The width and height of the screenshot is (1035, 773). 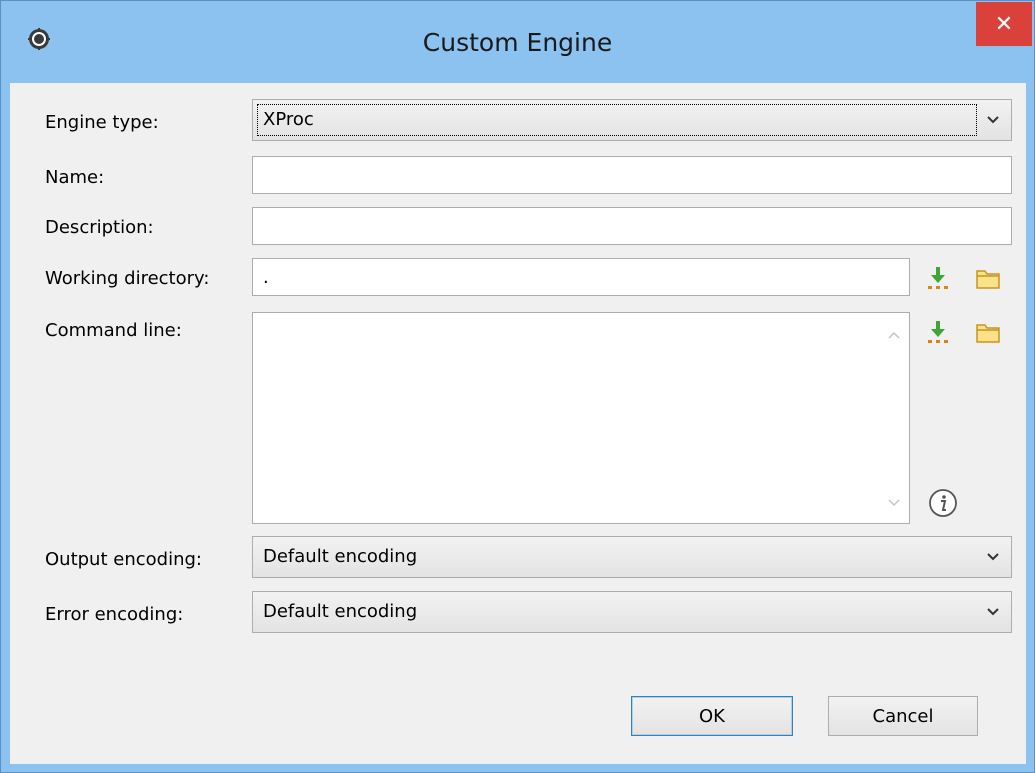 I want to click on title-bar: Custom Engine ✕, so click(x=517, y=42).